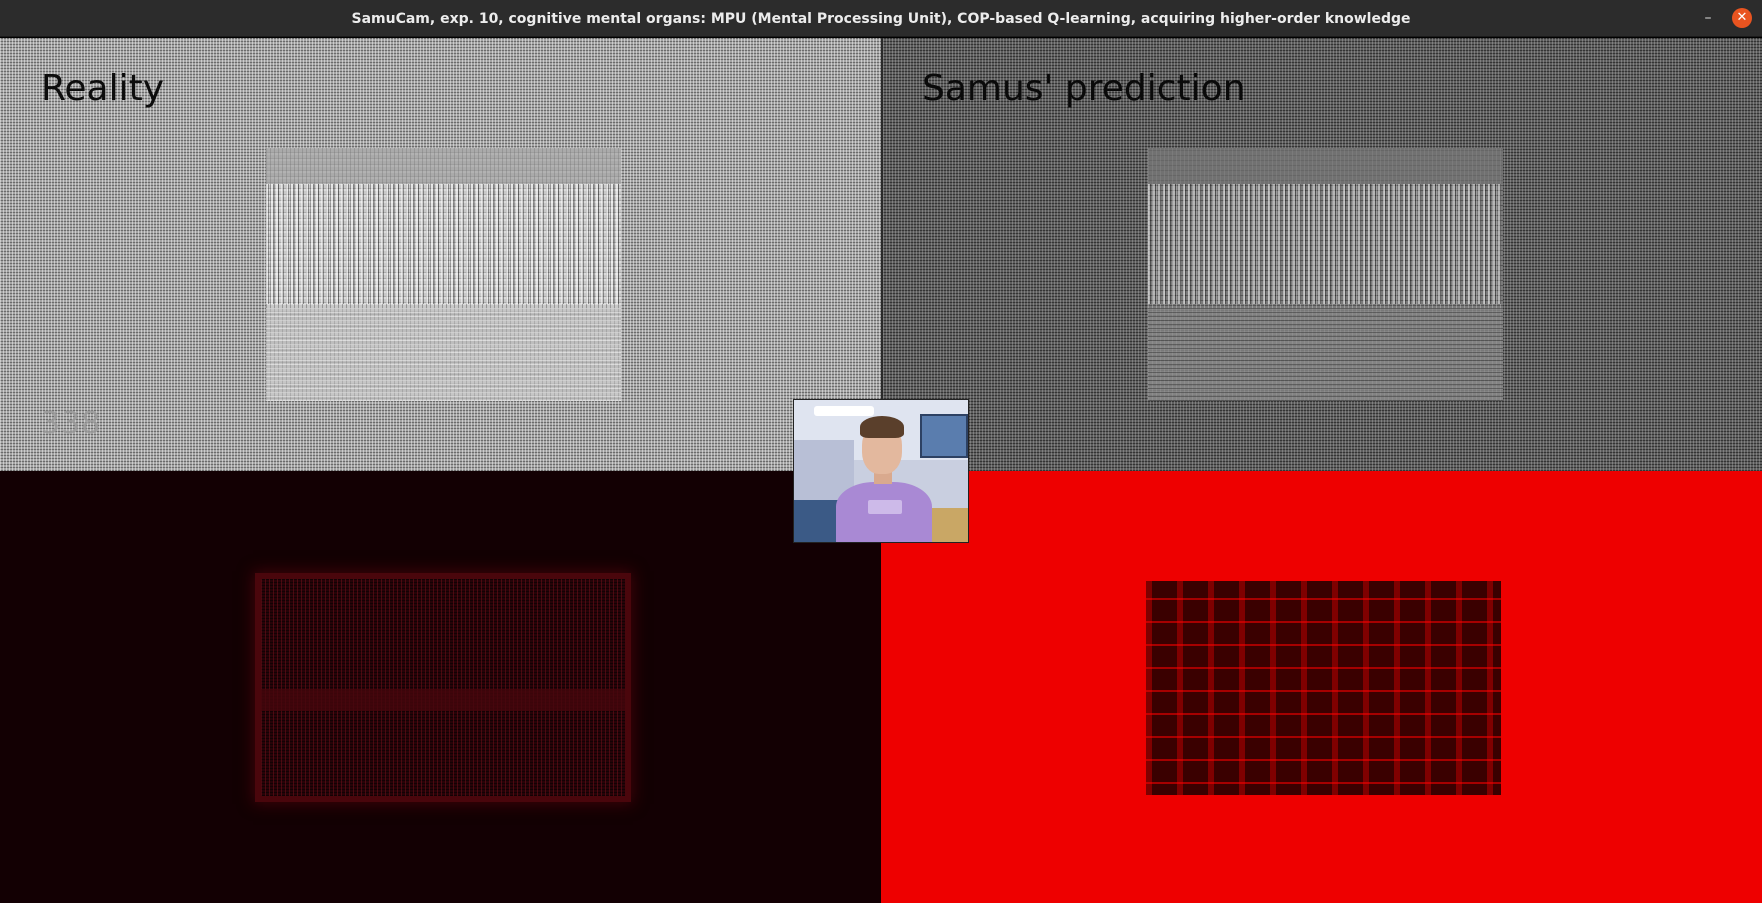 Image resolution: width=1762 pixels, height=903 pixels. I want to click on reality-patch-mid-band, so click(443, 244).